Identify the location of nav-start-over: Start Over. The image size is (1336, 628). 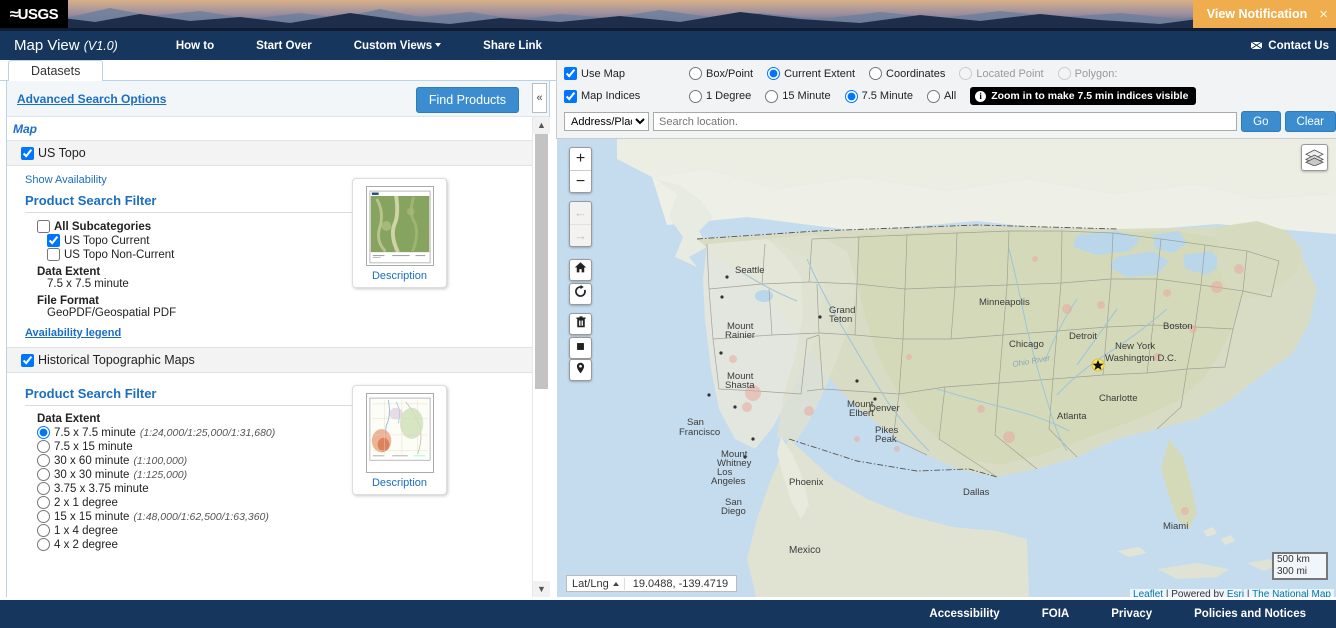
(284, 46).